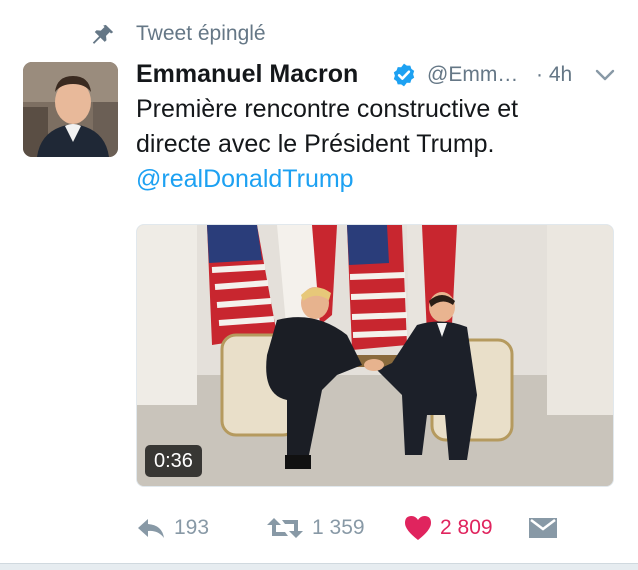 Image resolution: width=638 pixels, height=570 pixels. Describe the element at coordinates (466, 527) in the screenshot. I see `like-count: 2 809` at that location.